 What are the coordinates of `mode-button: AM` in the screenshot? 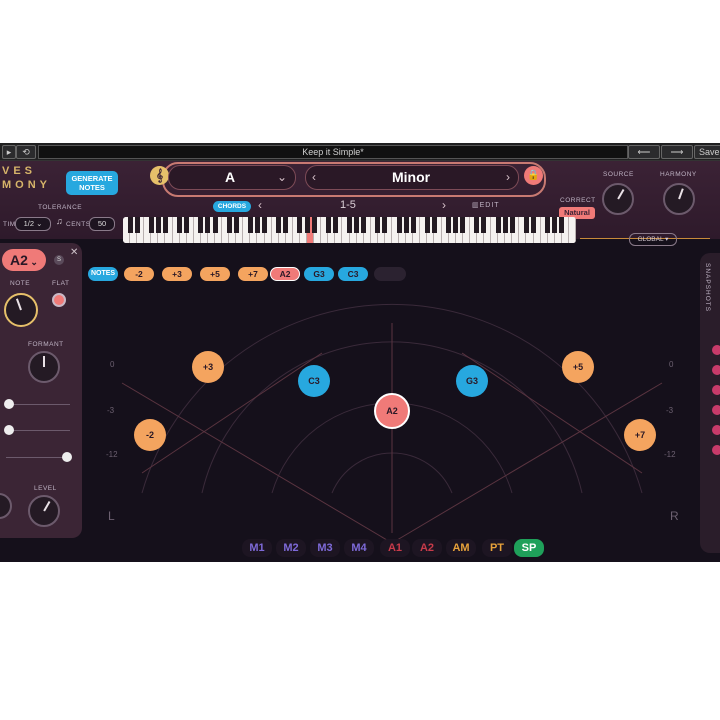 It's located at (461, 548).